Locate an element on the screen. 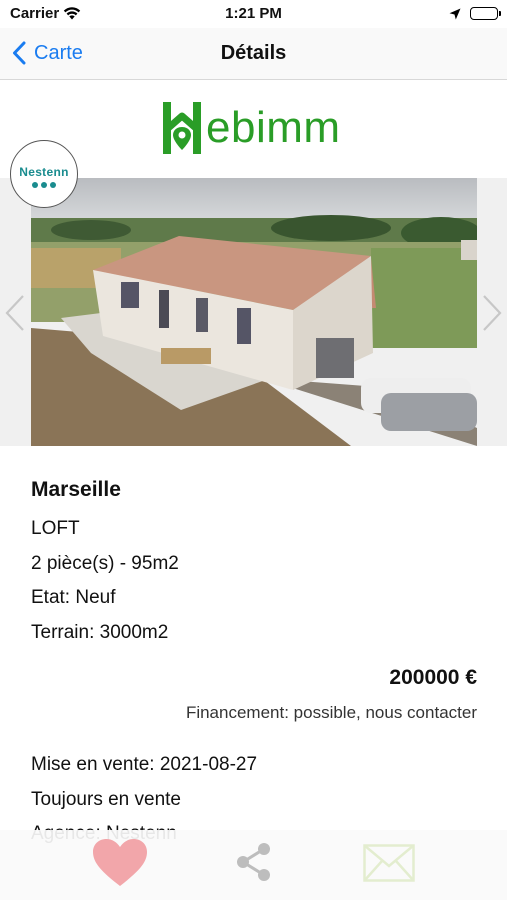 This screenshot has height=900, width=507. location-arrow-icon is located at coordinates (455, 16).